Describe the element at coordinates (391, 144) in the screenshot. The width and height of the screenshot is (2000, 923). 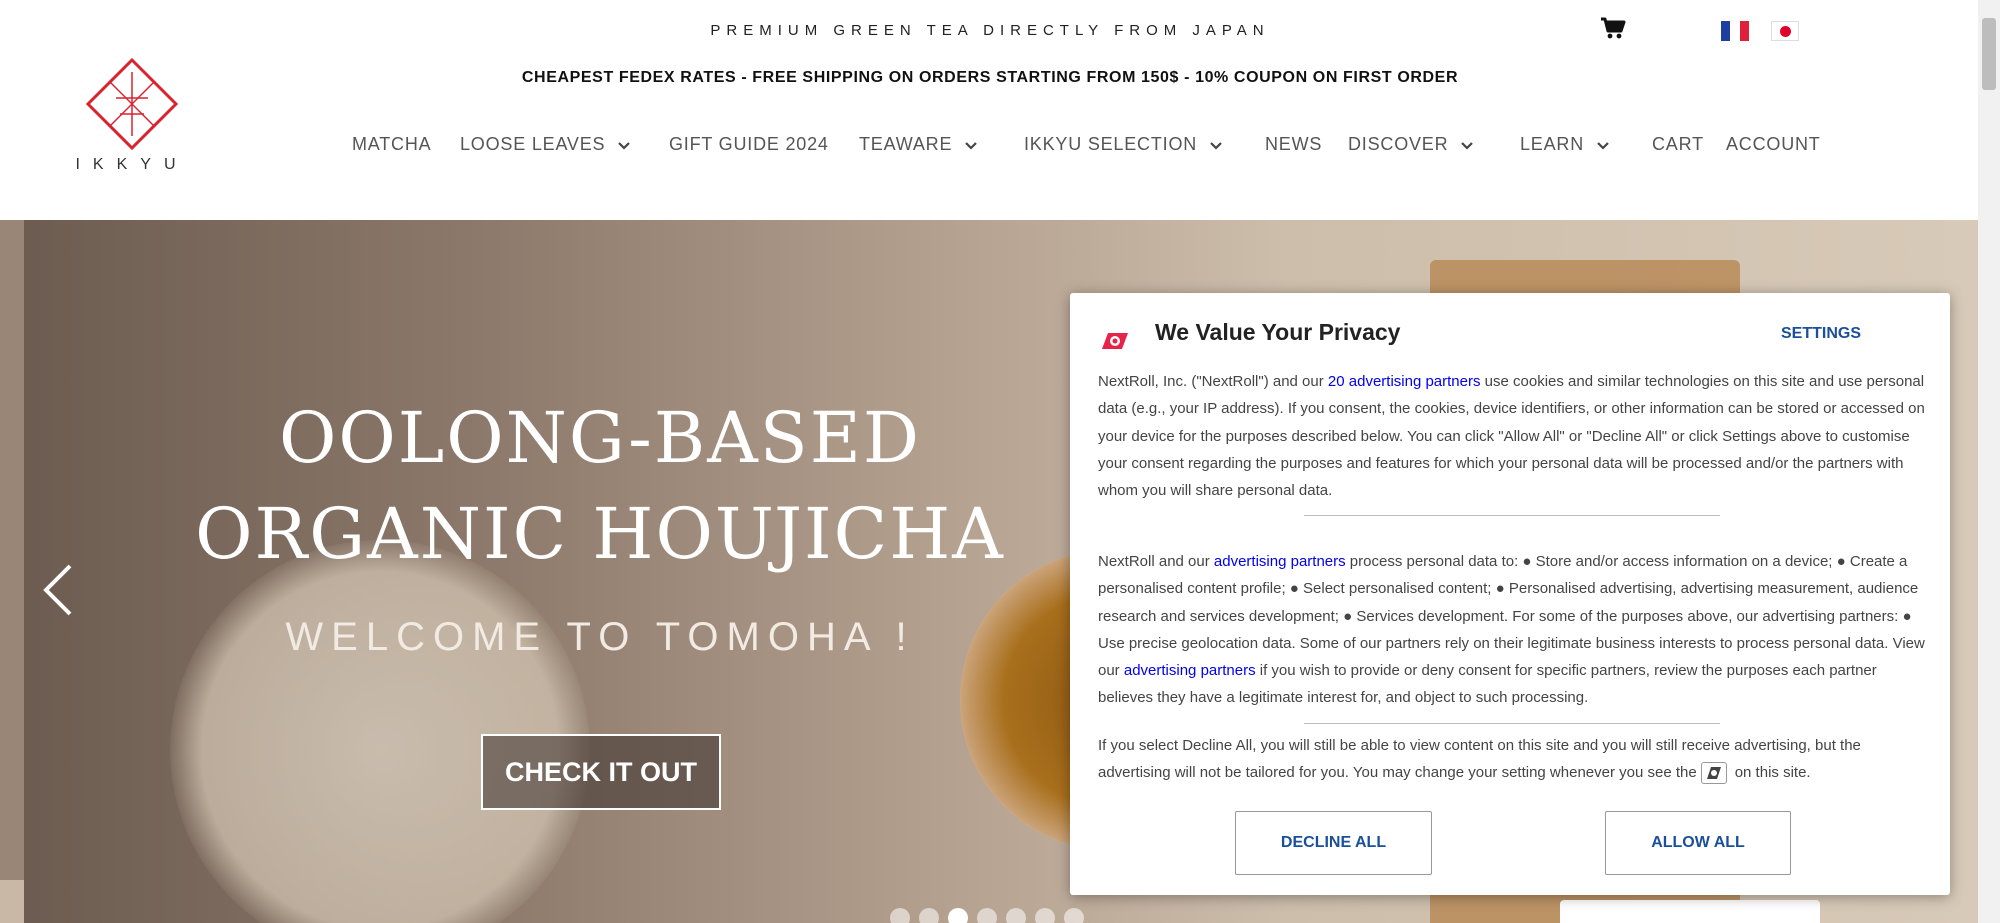
I see `nav-matcha: MATCHA` at that location.